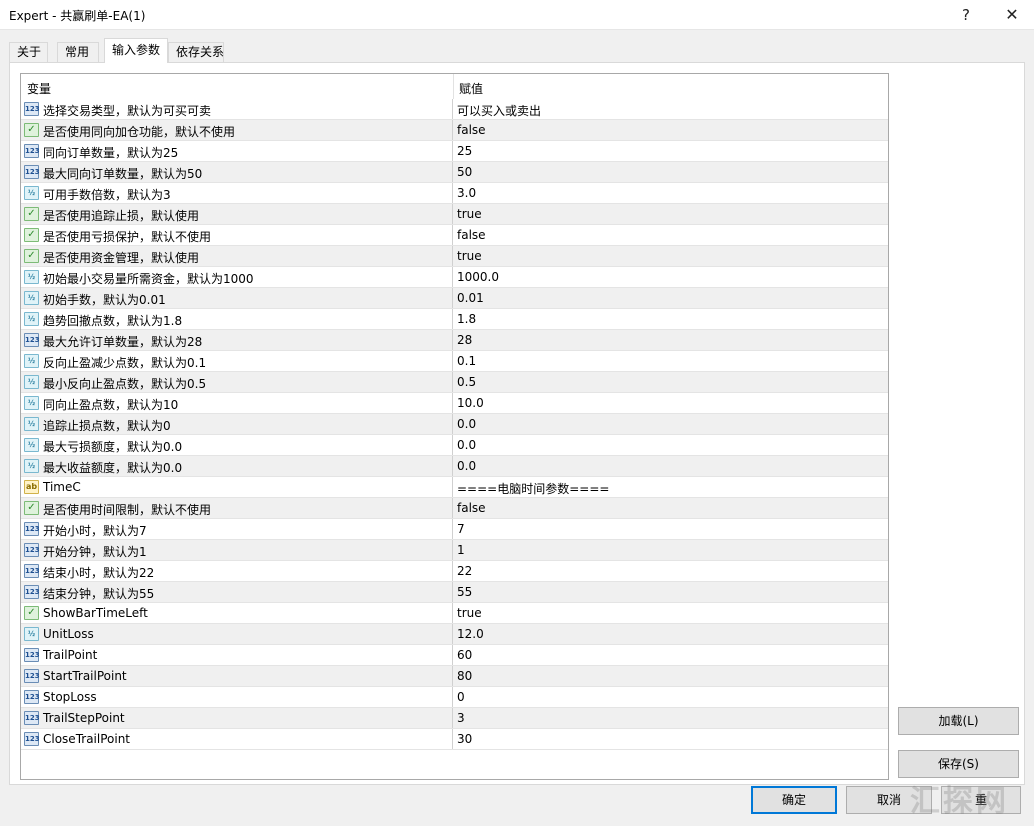 Image resolution: width=1034 pixels, height=826 pixels. Describe the element at coordinates (237, 697) in the screenshot. I see `variable-cell: 123 StopLoss` at that location.